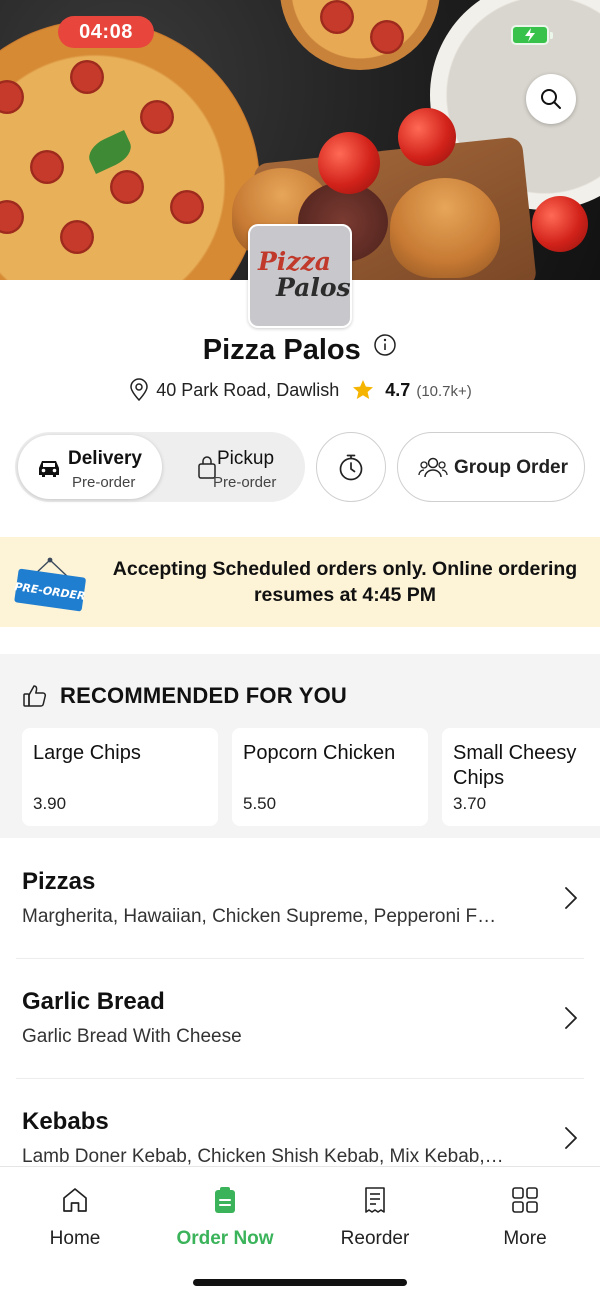 The image size is (600, 1298). What do you see at coordinates (398, 389) in the screenshot?
I see `rating-value: 4.7` at bounding box center [398, 389].